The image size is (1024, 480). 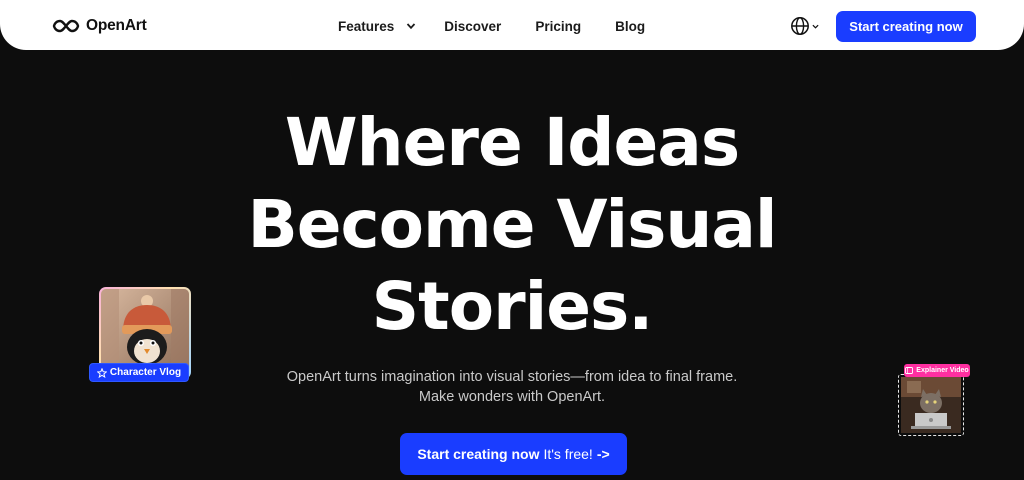 I want to click on nav-item-label: Blog, so click(x=630, y=26).